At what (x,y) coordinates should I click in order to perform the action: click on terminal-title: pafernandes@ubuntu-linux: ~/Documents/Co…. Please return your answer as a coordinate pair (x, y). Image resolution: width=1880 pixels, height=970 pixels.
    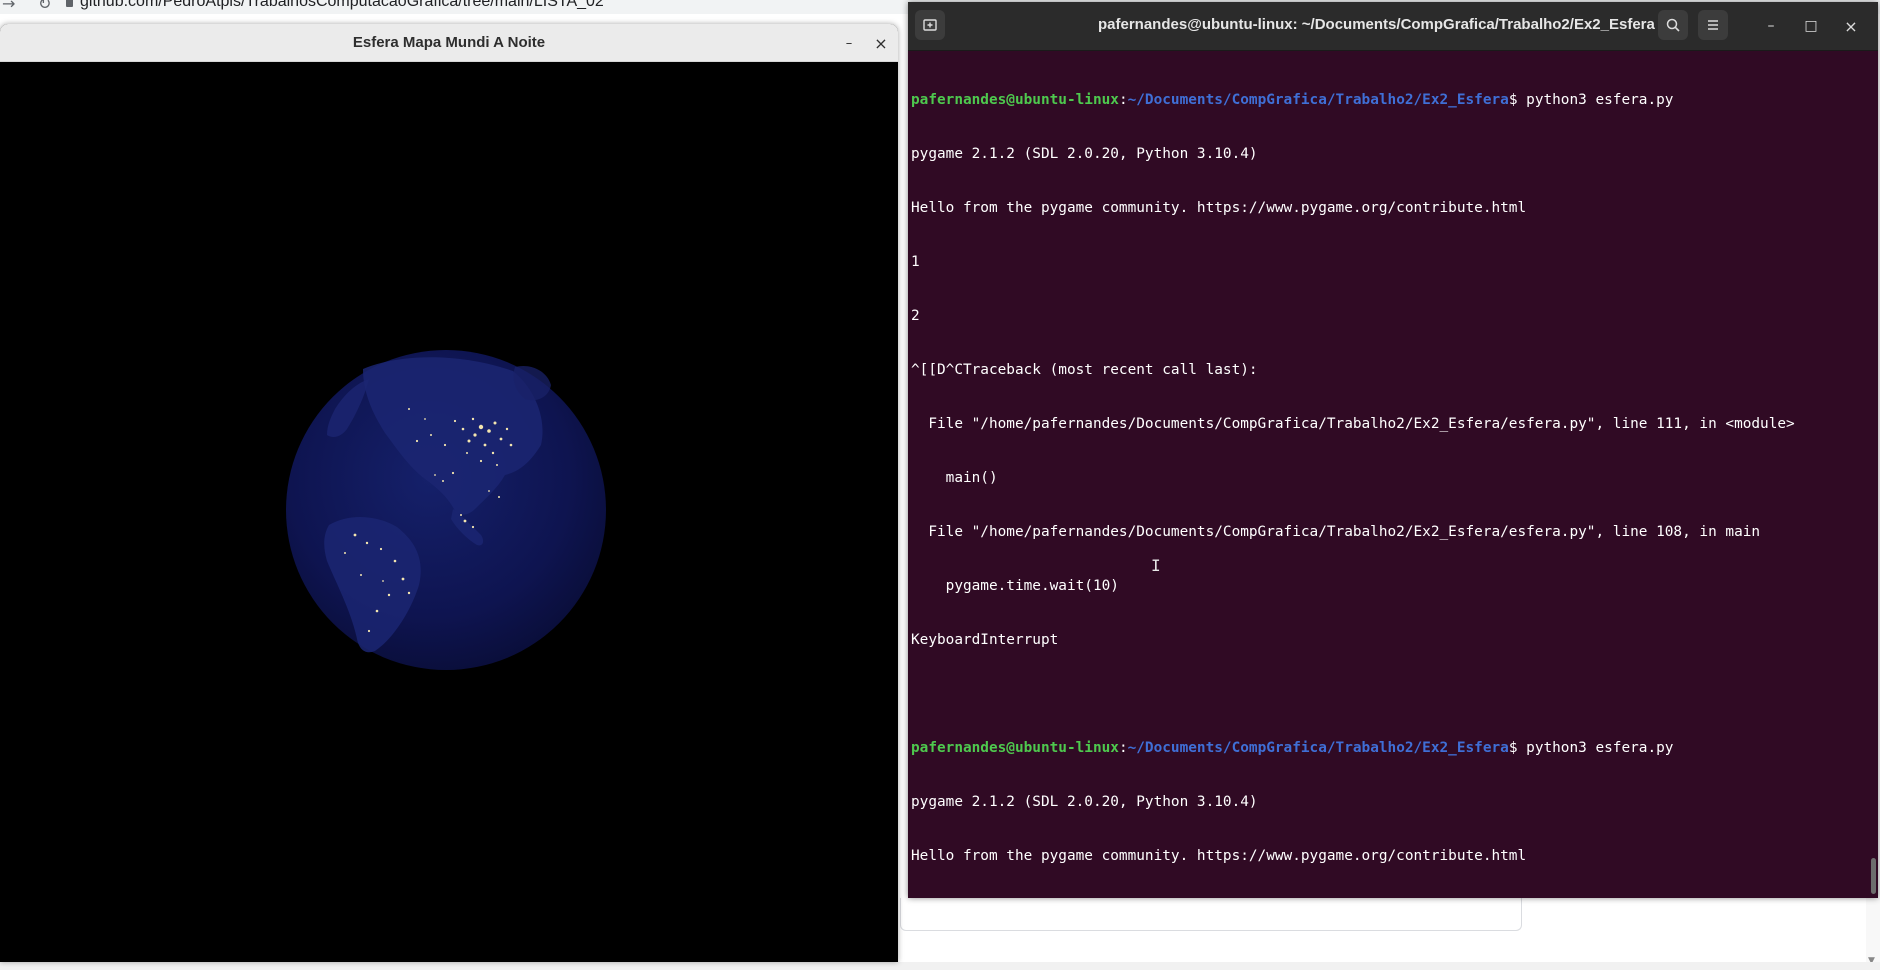
    Looking at the image, I should click on (1376, 24).